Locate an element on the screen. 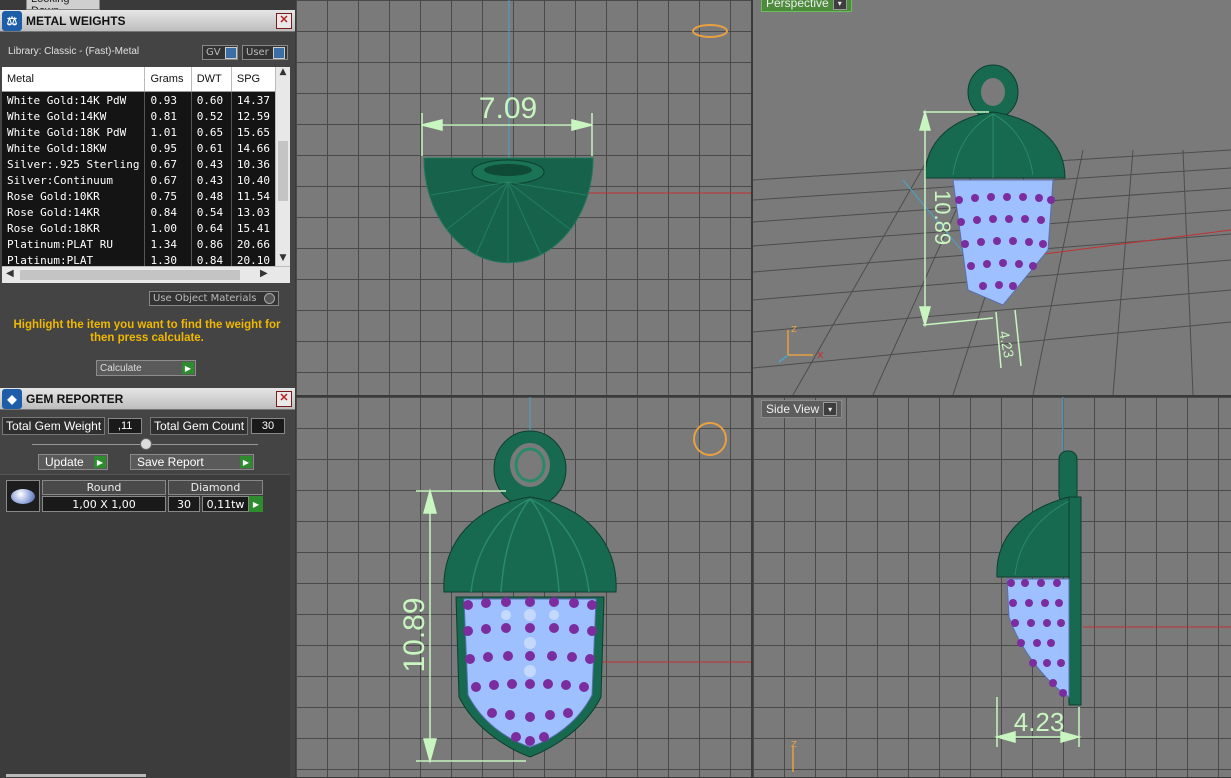  gv-toggle: GV is located at coordinates (220, 52).